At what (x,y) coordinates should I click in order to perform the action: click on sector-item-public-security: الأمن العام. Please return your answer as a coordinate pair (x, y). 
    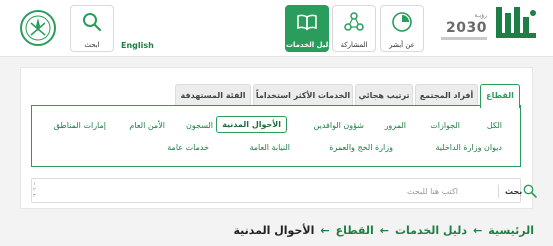
    Looking at the image, I should click on (147, 125).